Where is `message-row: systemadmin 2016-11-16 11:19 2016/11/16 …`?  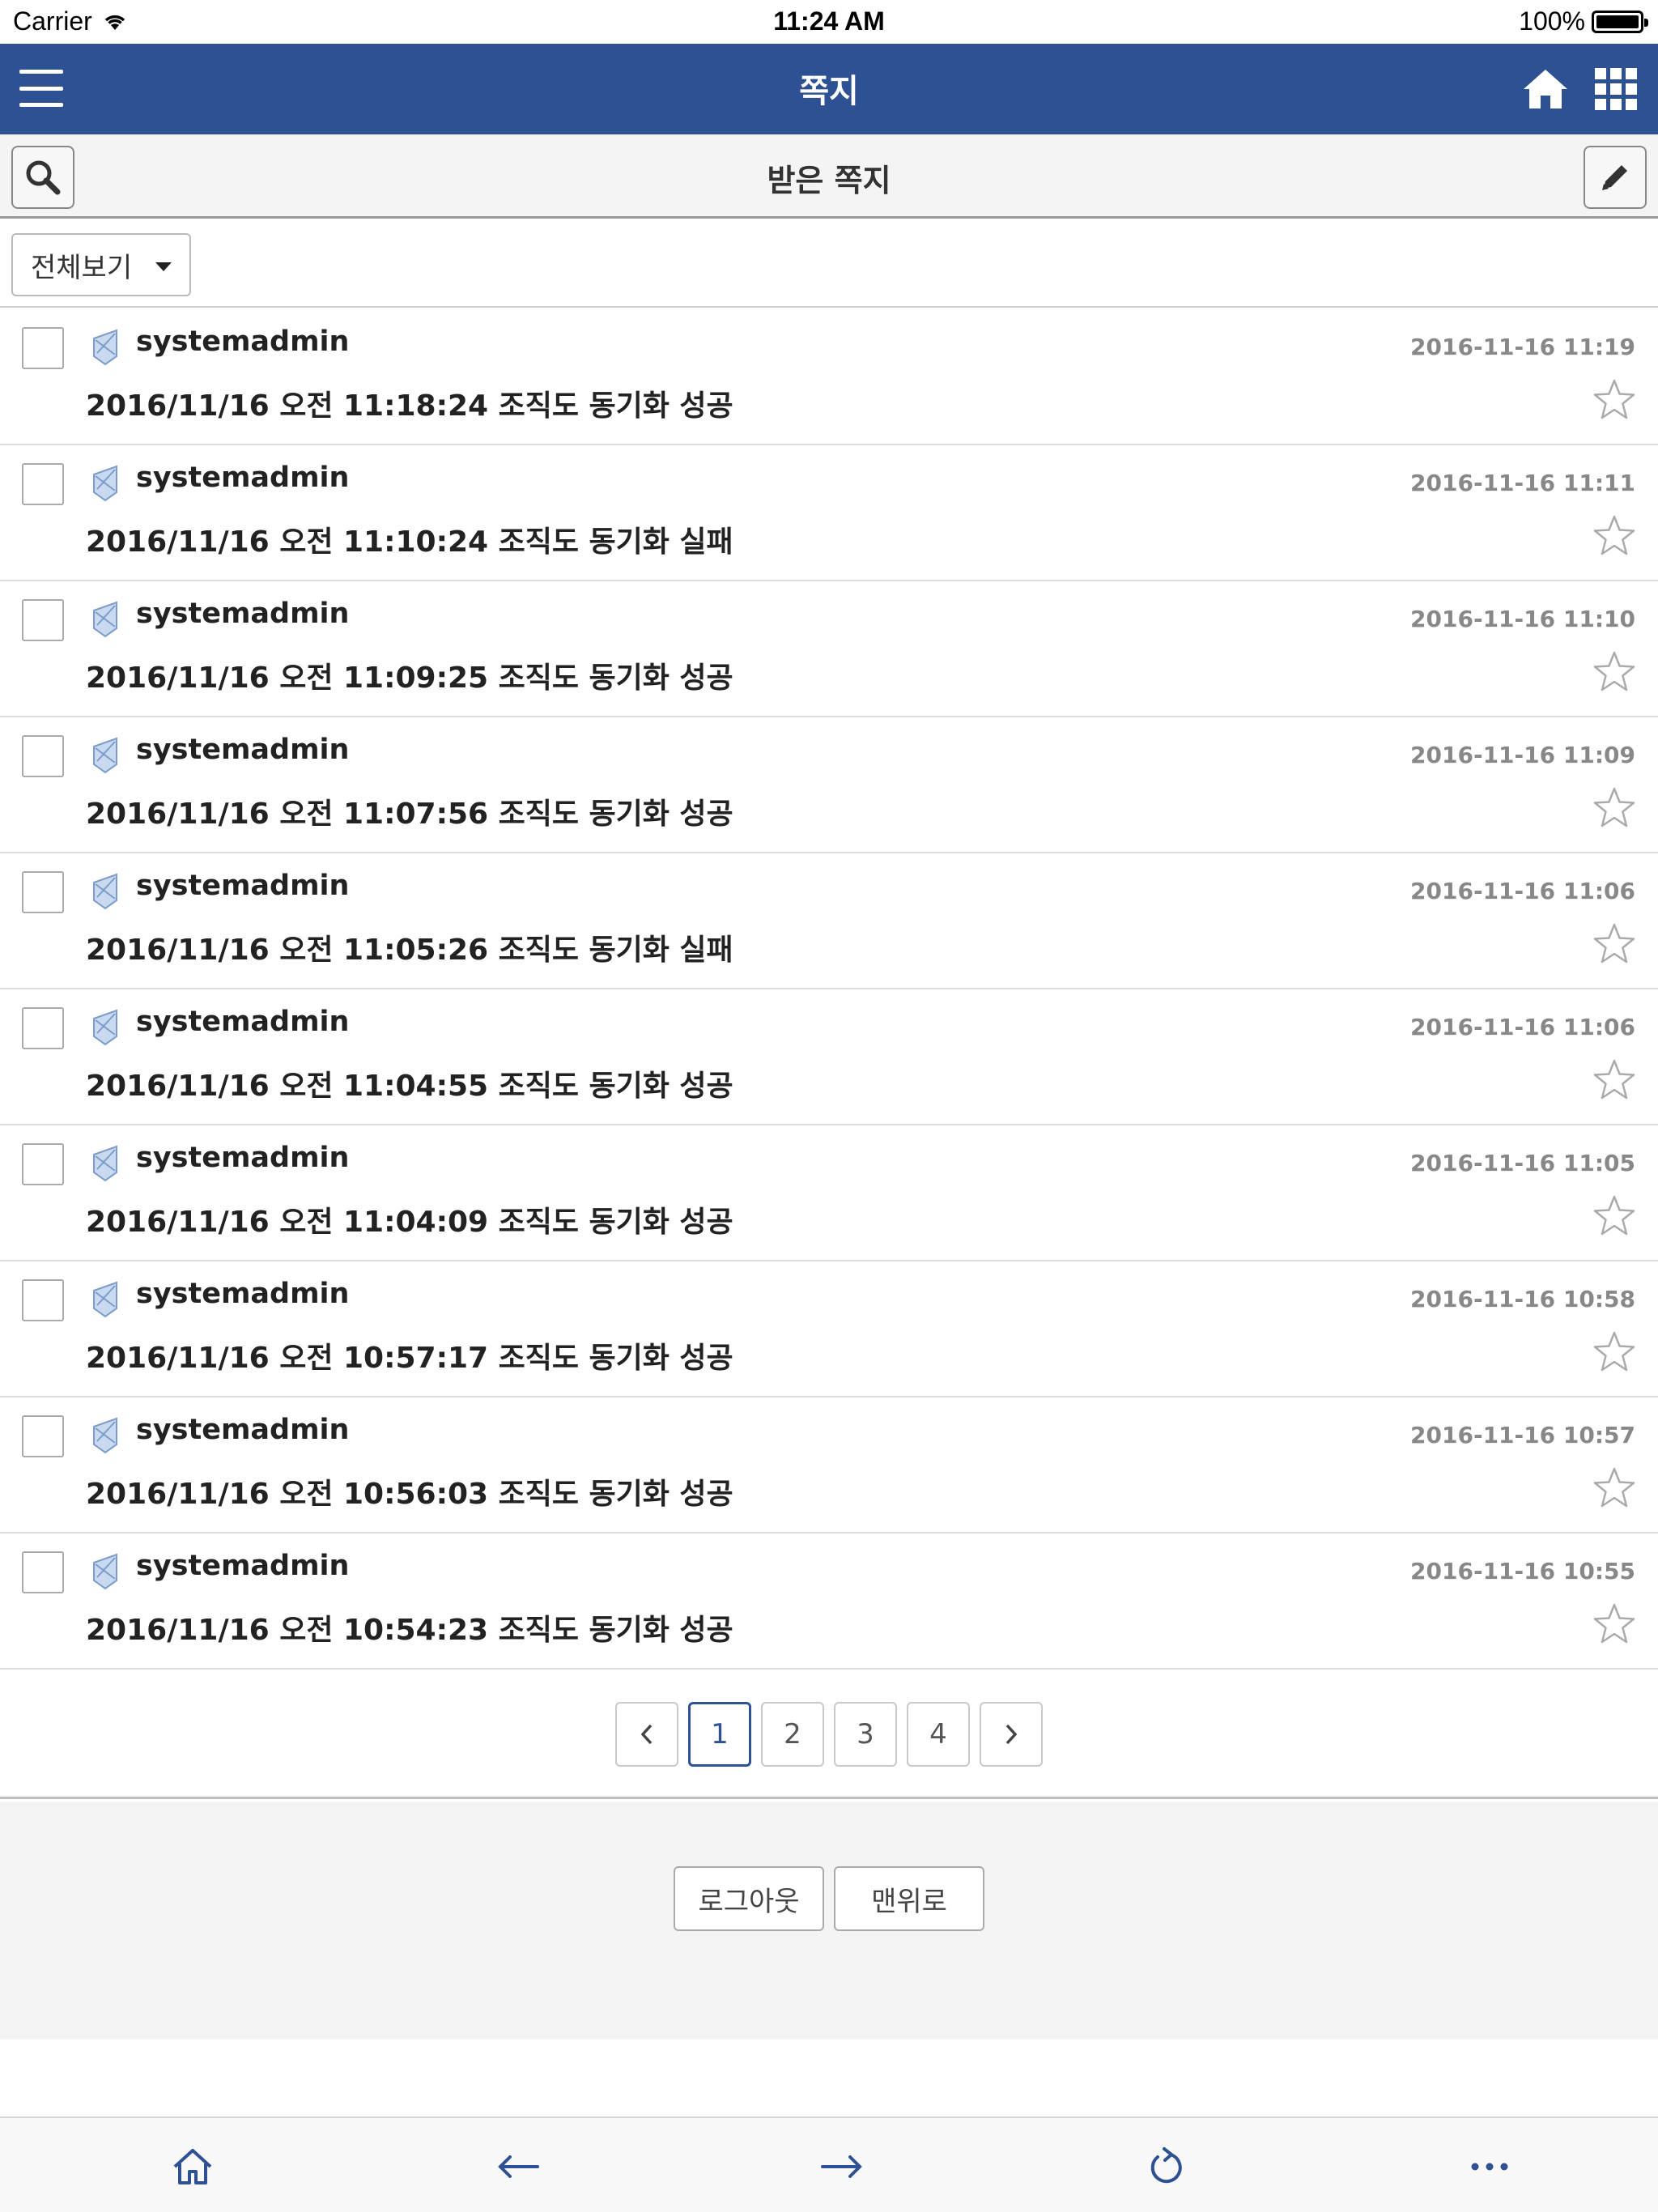 message-row: systemadmin 2016-11-16 11:19 2016/11/16 … is located at coordinates (829, 377).